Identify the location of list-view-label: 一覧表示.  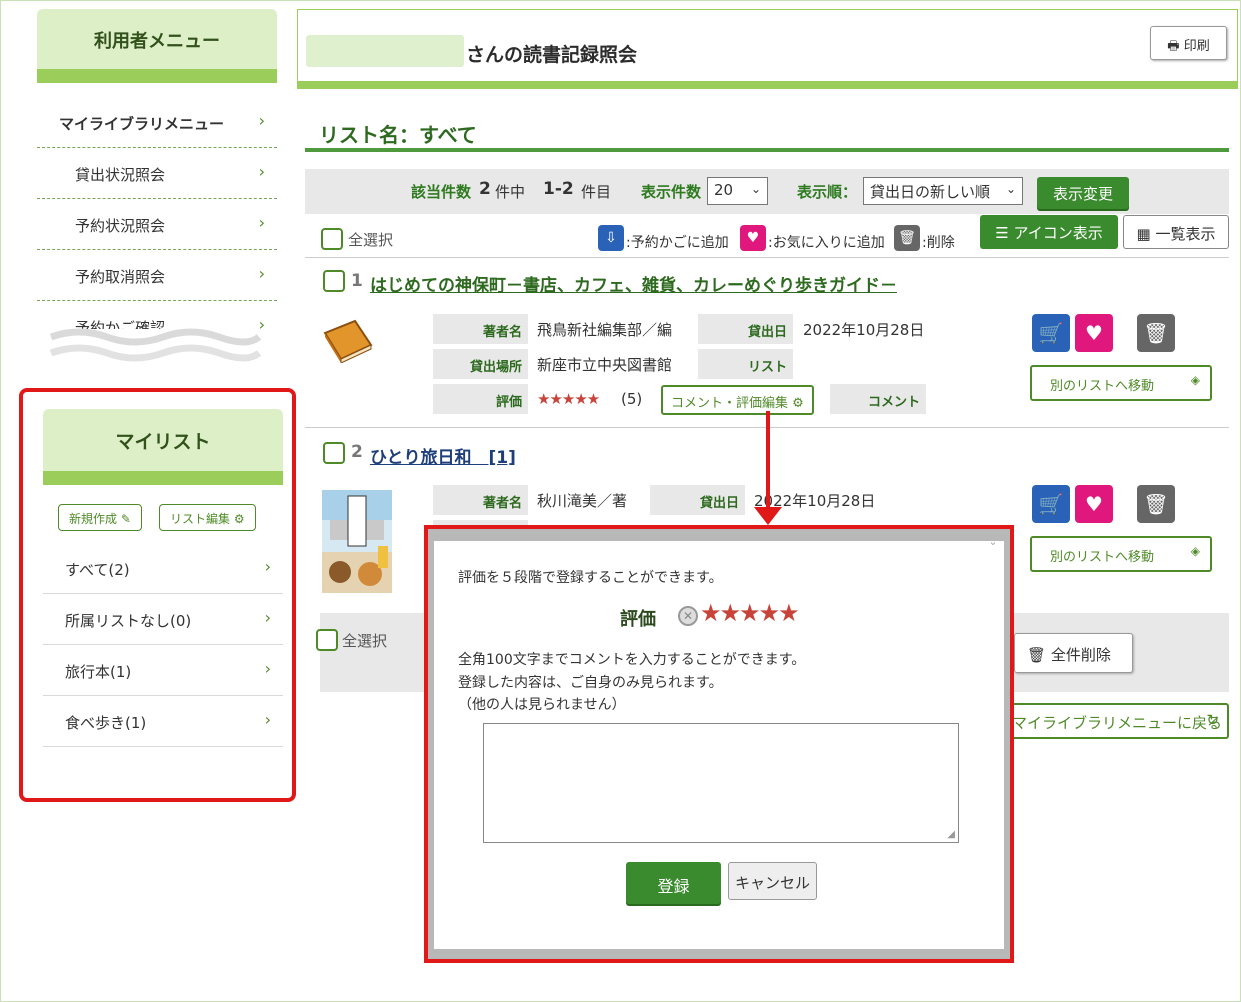
(1185, 234).